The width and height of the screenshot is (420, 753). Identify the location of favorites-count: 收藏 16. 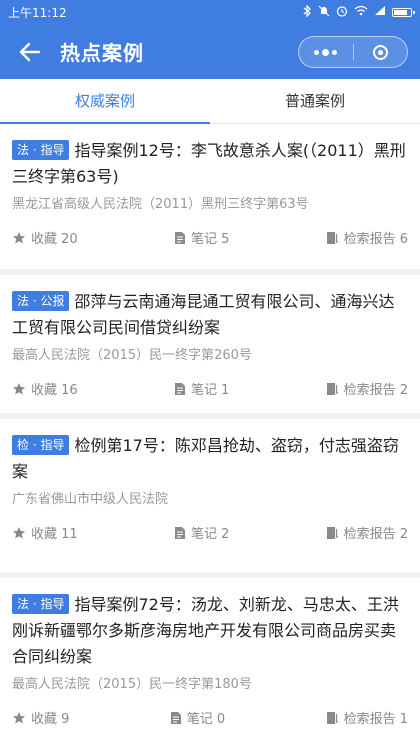
(54, 390).